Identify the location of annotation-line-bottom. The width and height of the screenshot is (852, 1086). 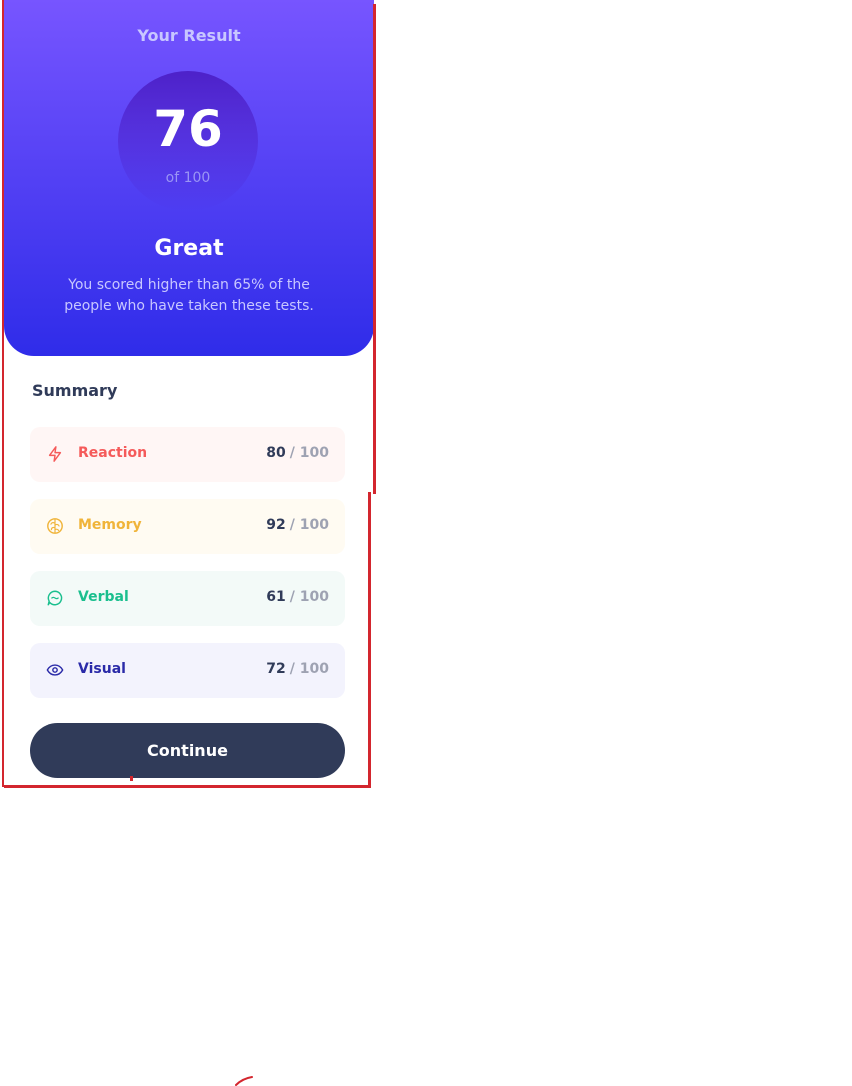
(187, 786).